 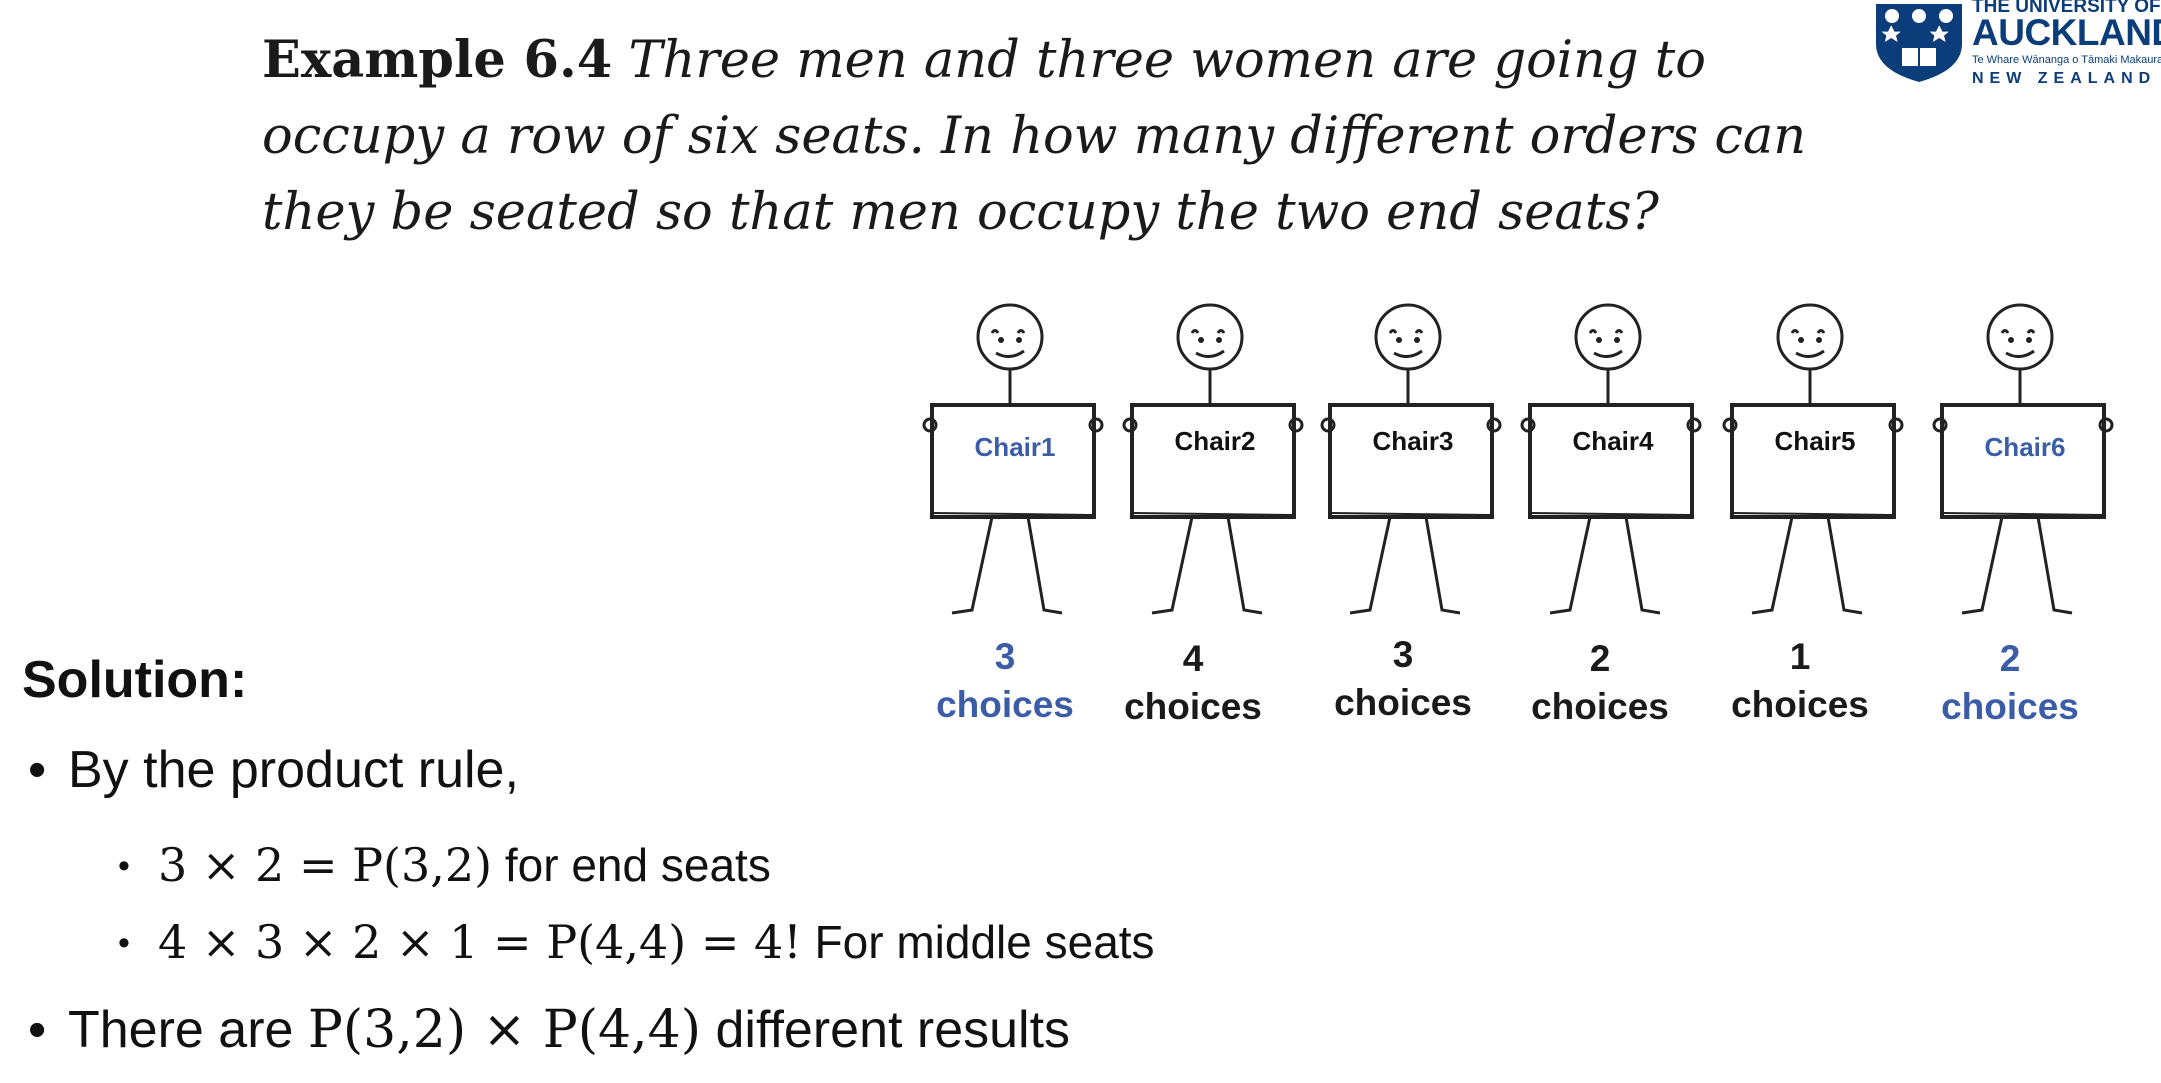 I want to click on chair-sign-label: Chair5, so click(x=1815, y=441).